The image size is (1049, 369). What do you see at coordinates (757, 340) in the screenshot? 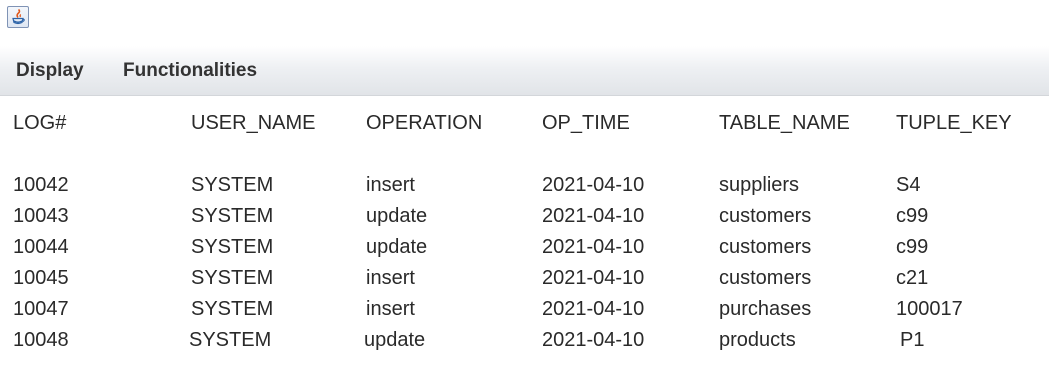
I see `row-table-name: products` at bounding box center [757, 340].